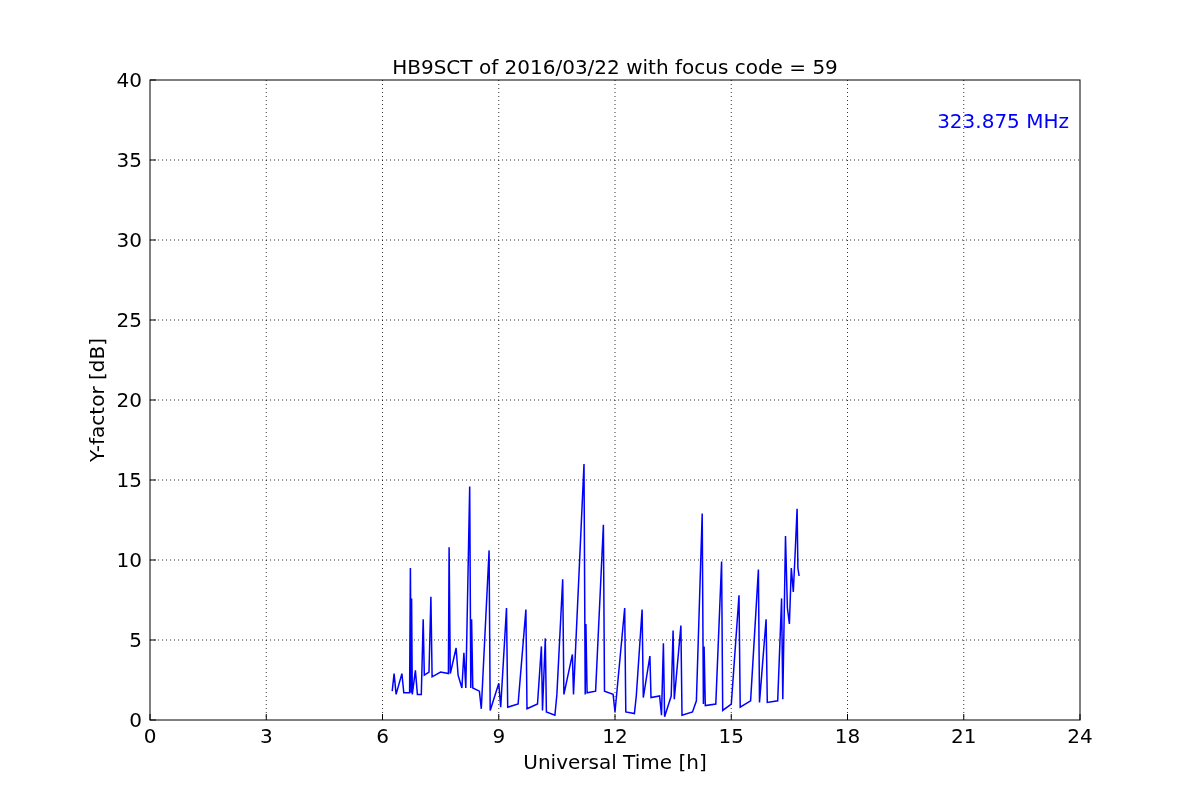 The height and width of the screenshot is (800, 1200). What do you see at coordinates (1003, 121) in the screenshot?
I see `frequency-annotation: 323.875 MHz` at bounding box center [1003, 121].